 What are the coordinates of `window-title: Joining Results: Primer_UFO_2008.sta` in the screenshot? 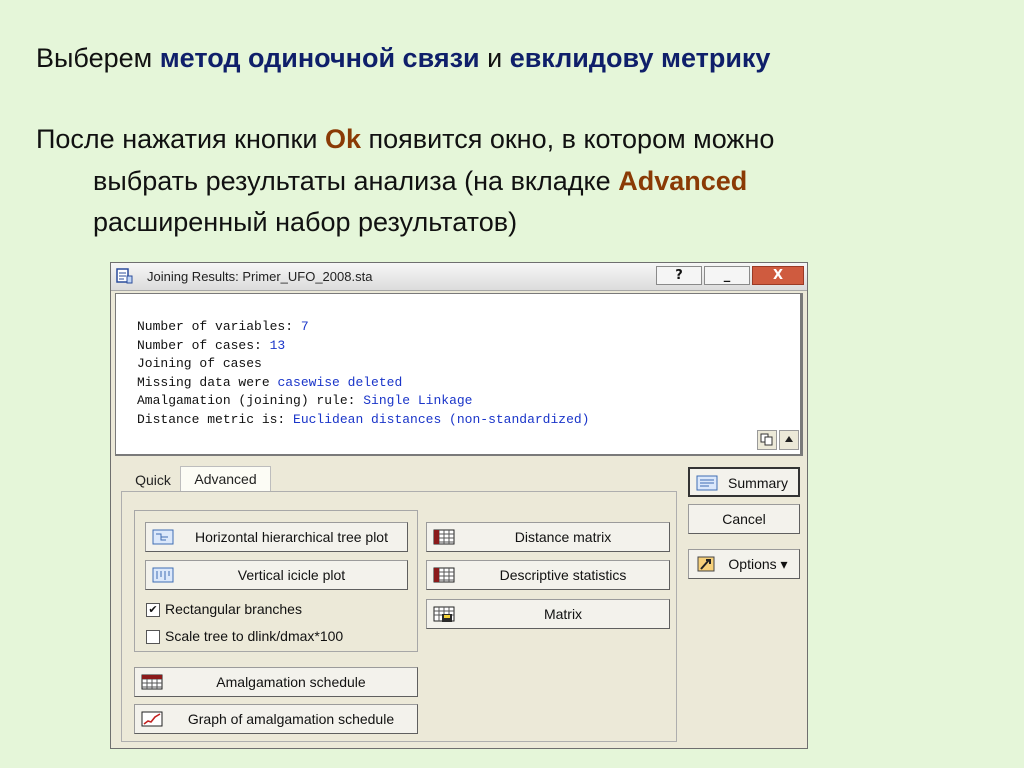 It's located at (260, 276).